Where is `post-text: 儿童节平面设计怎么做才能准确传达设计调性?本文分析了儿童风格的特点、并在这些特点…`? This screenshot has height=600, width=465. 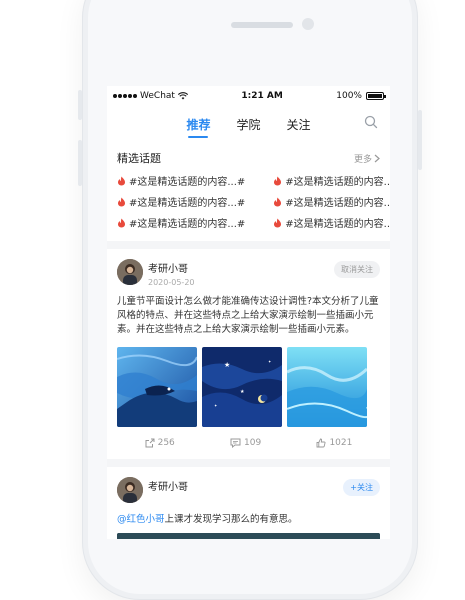 post-text: 儿童节平面设计怎么做才能准确传达设计调性?本文分析了儿童风格的特点、并在这些特点… is located at coordinates (248, 315).